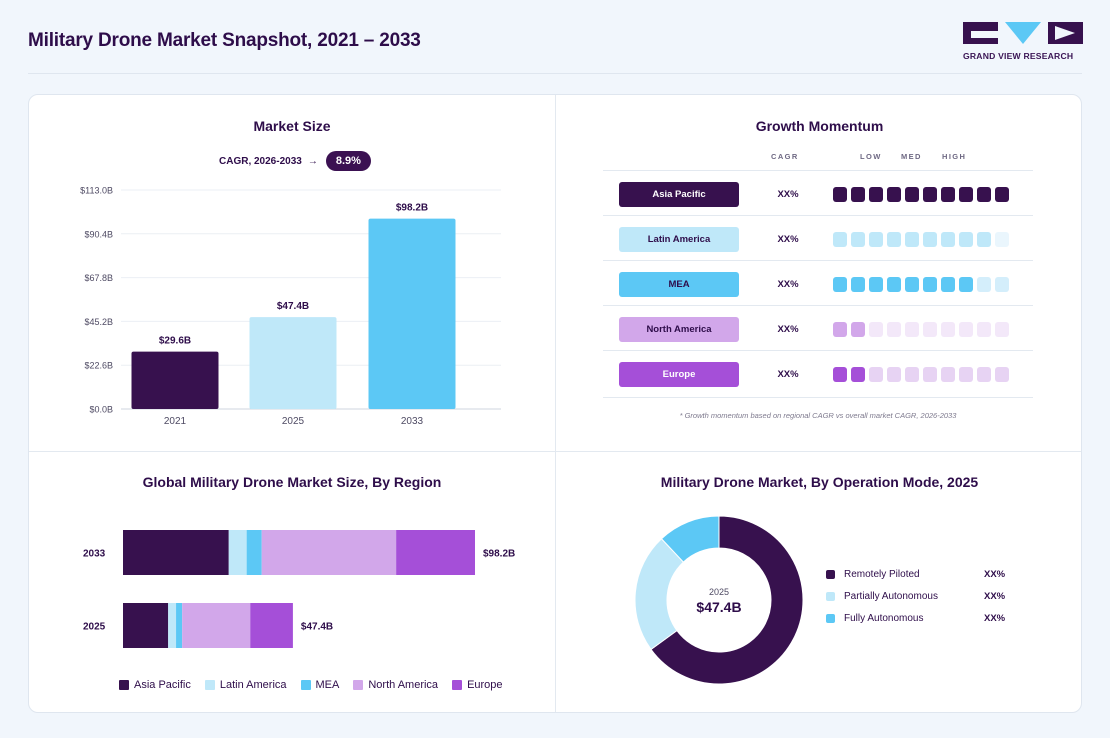 Image resolution: width=1110 pixels, height=738 pixels. What do you see at coordinates (871, 156) in the screenshot?
I see `gm-head-low: LOW` at bounding box center [871, 156].